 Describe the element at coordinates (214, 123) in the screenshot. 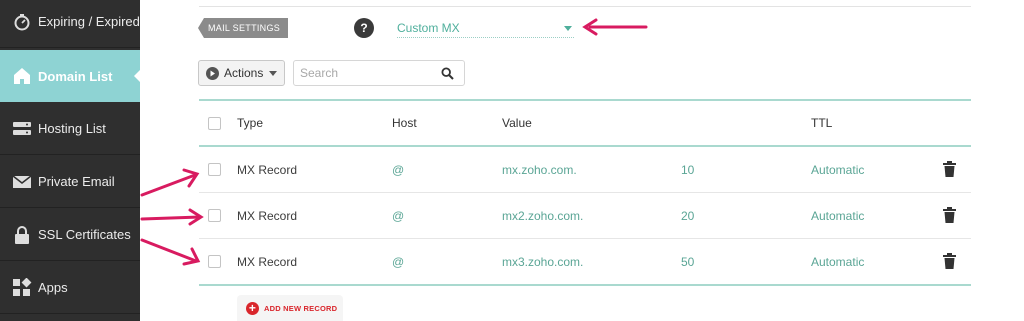

I see `select-all-checkbox` at that location.